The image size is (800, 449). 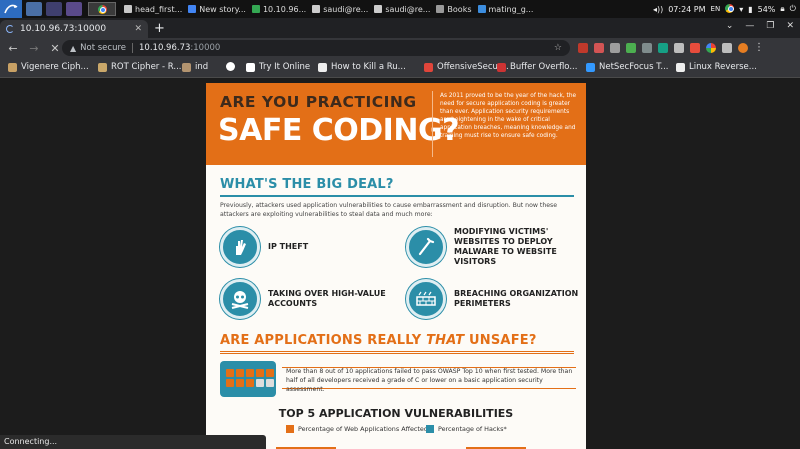 I want to click on threat-label: TAKING OVER HIGH-VALUE ACCOUNTS, so click(x=327, y=298).